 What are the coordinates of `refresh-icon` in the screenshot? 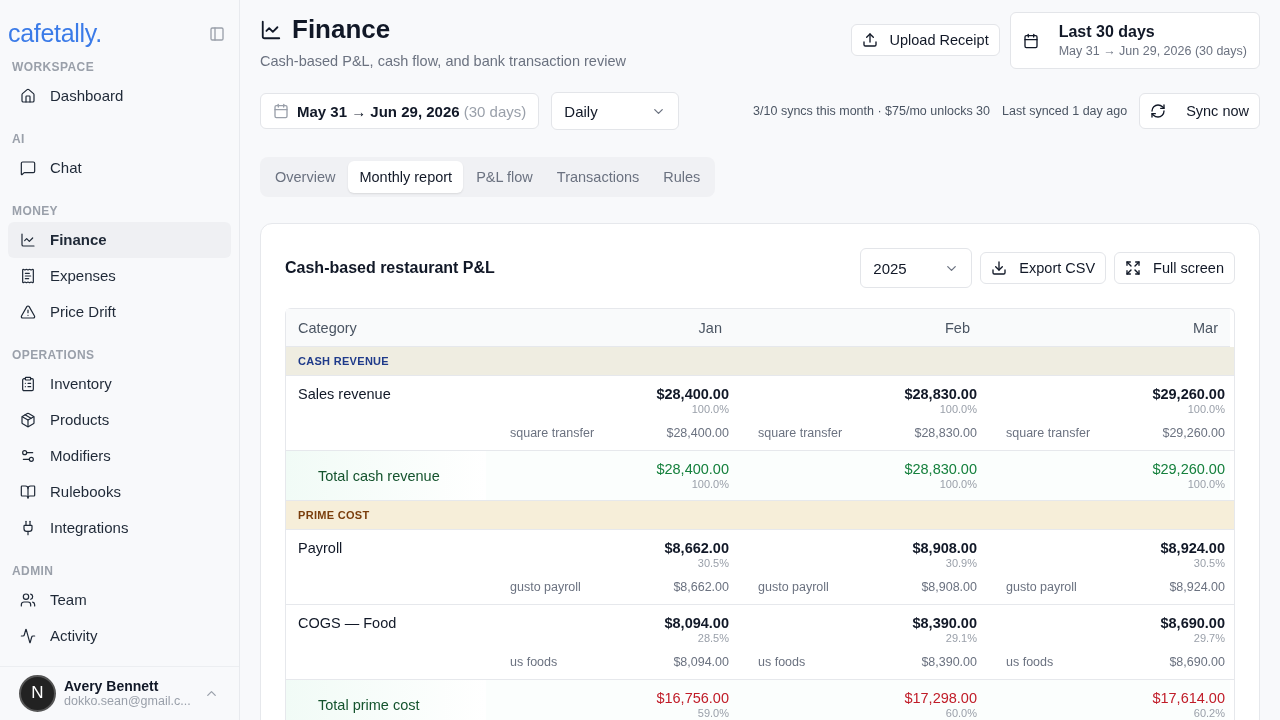 It's located at (1158, 111).